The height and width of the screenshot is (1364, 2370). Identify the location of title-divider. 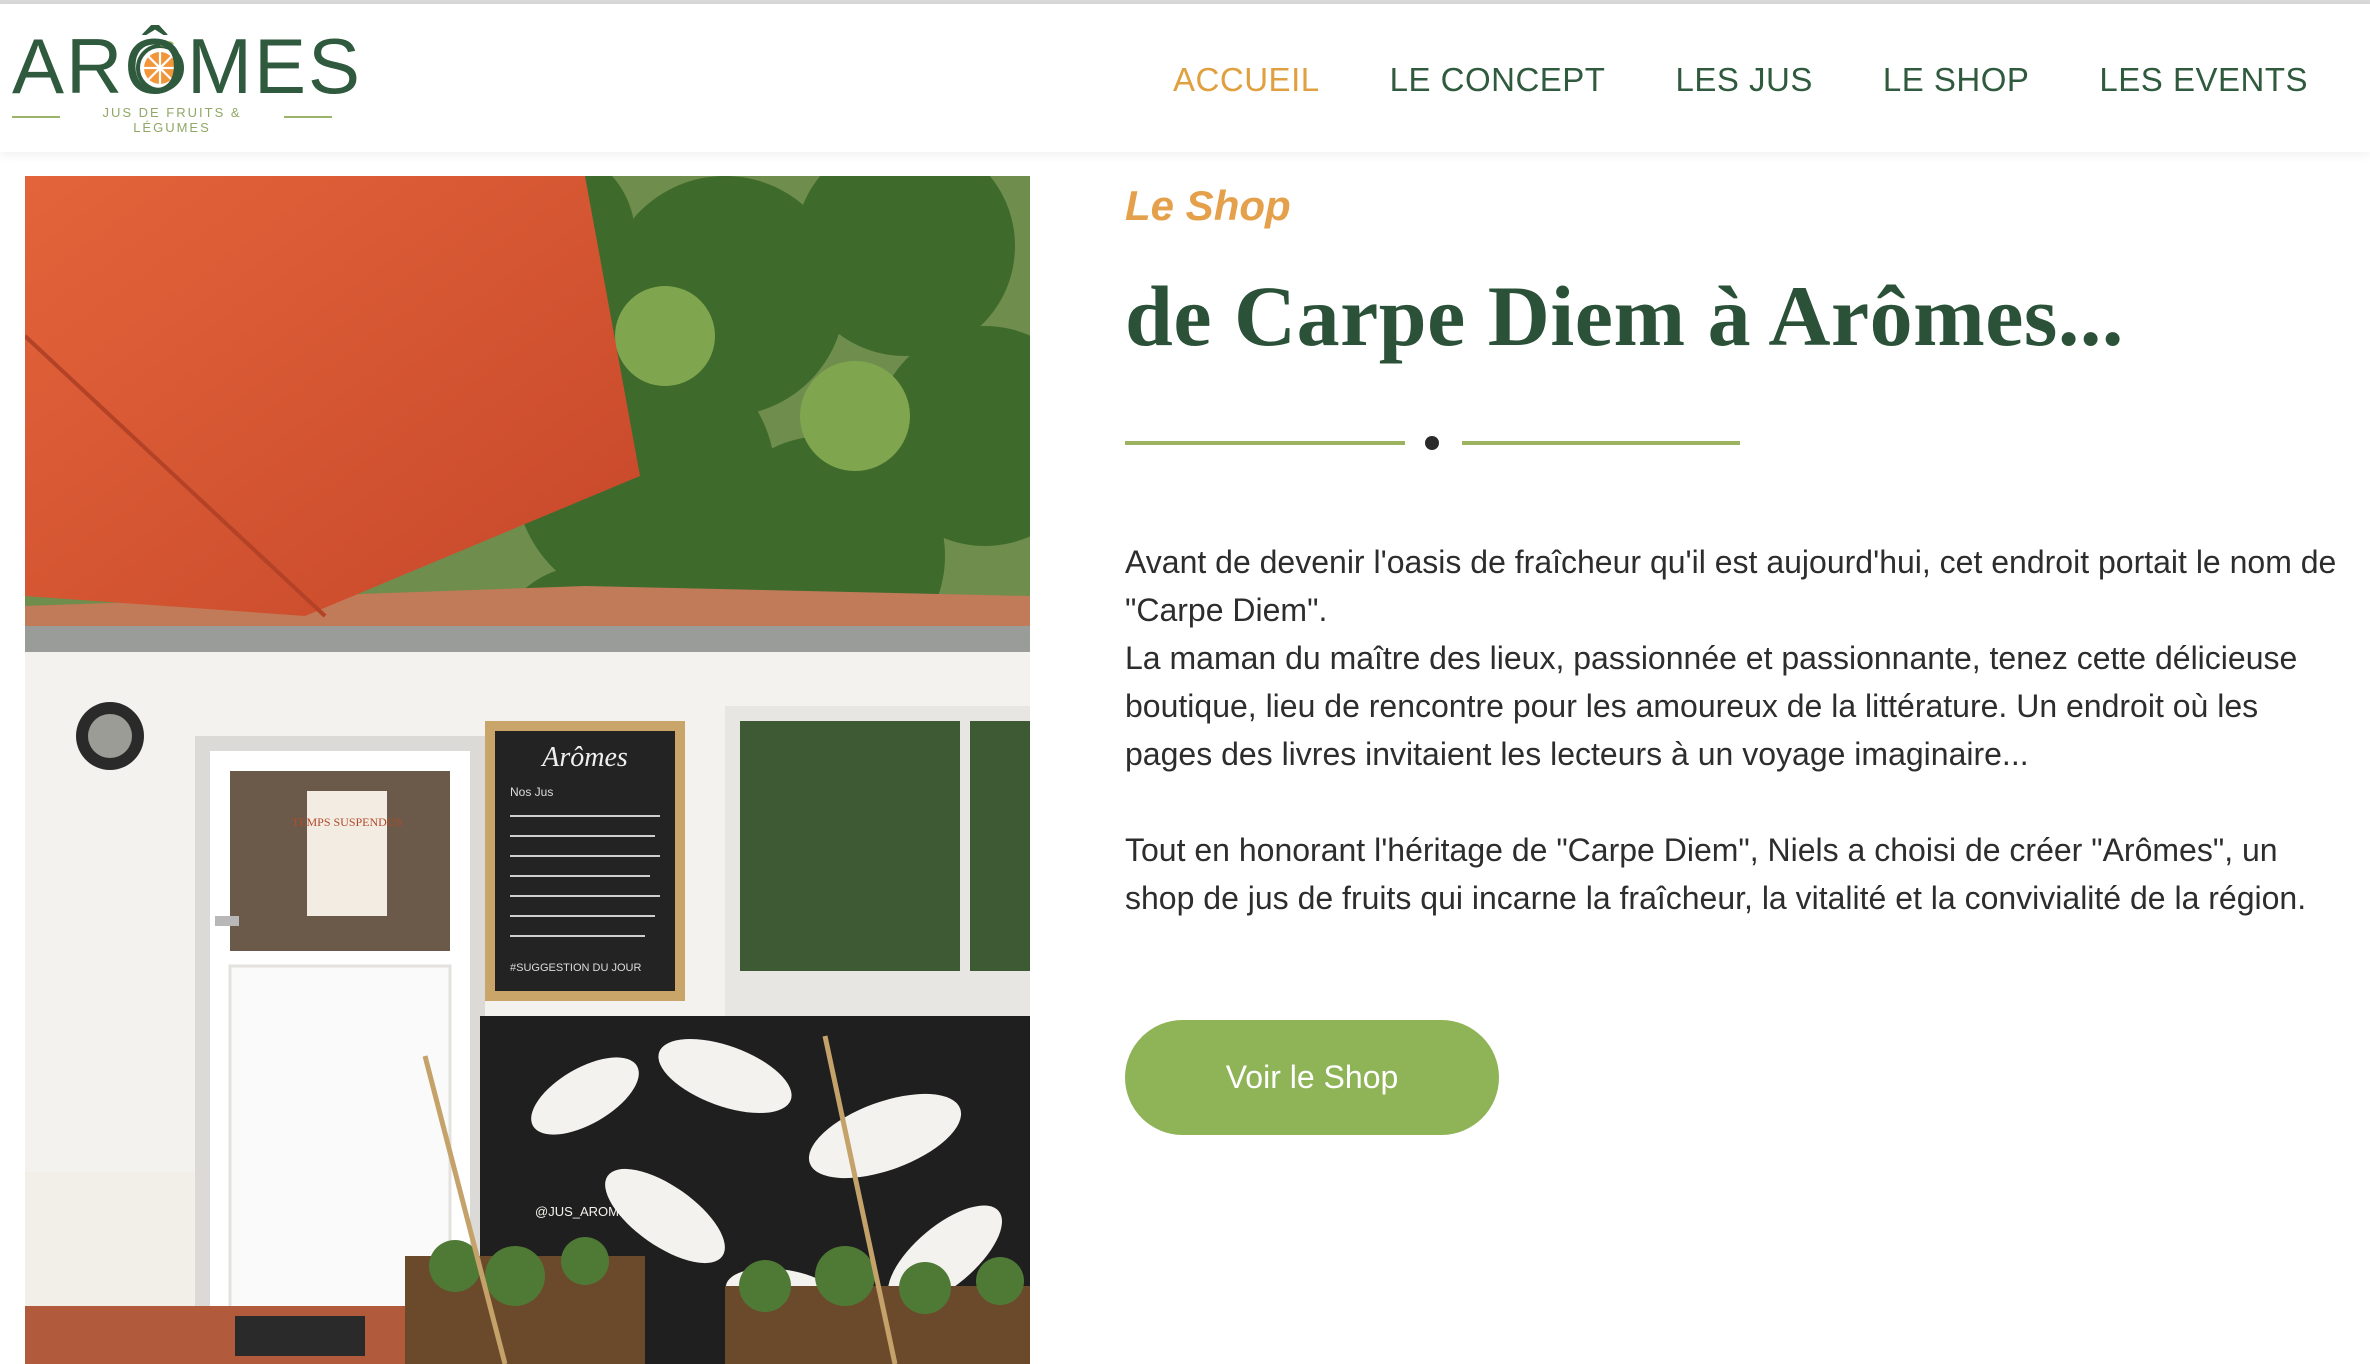
(1432, 442).